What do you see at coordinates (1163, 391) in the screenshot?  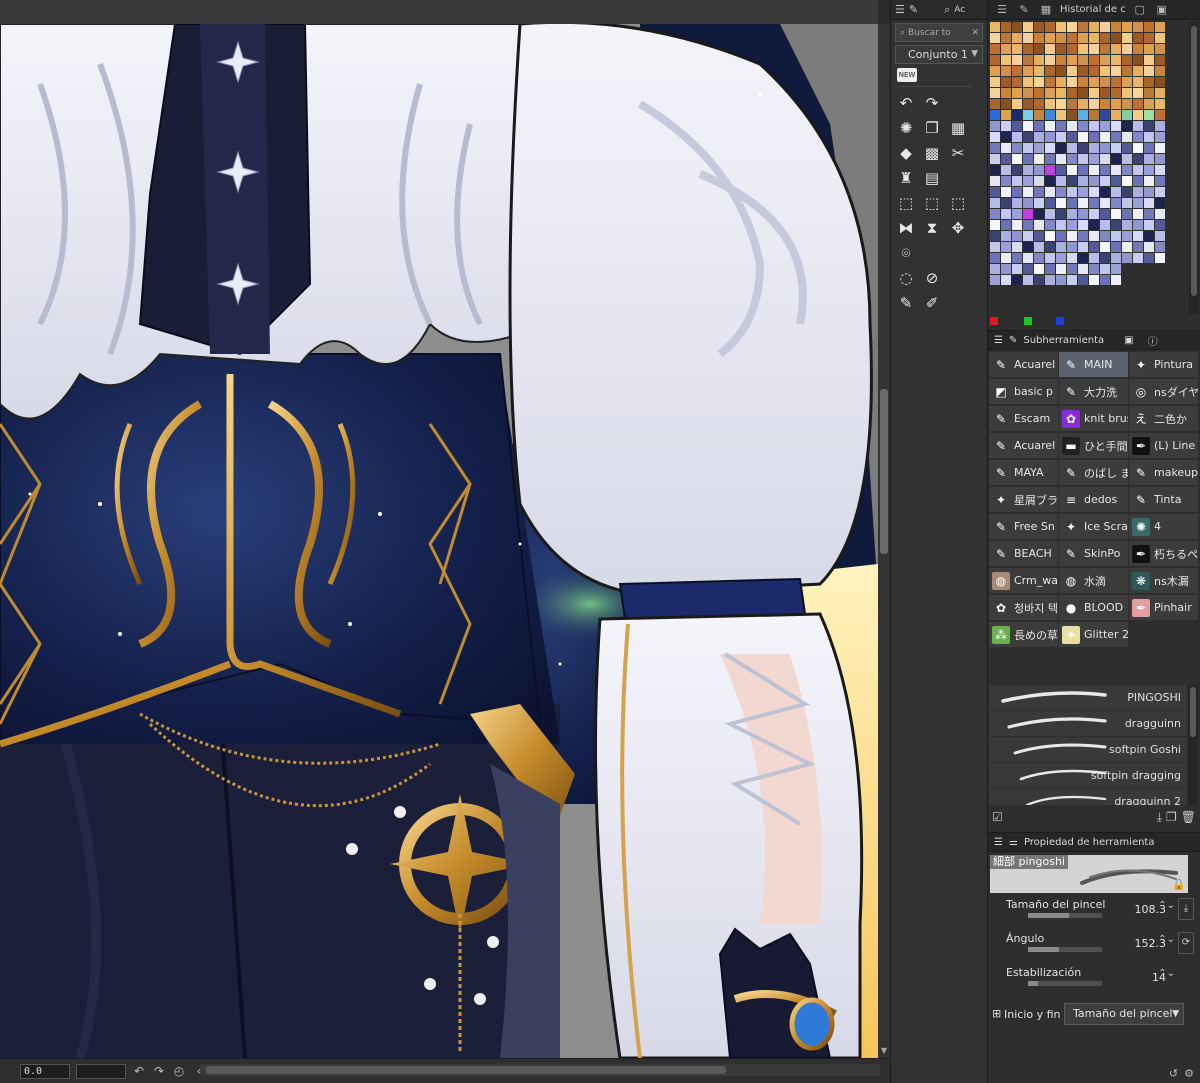 I see `subtool-item: ◎ nsダイヤ` at bounding box center [1163, 391].